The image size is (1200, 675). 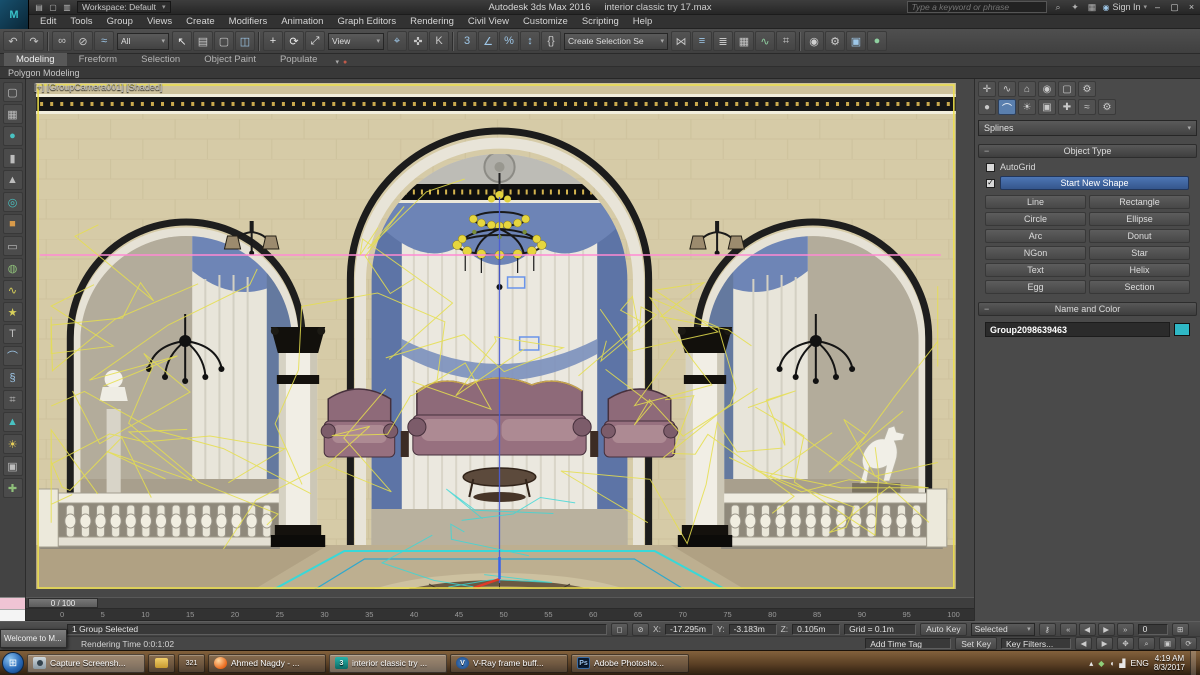 What do you see at coordinates (1002, 629) in the screenshot?
I see `key-mode-dropdown: Selected ▾` at bounding box center [1002, 629].